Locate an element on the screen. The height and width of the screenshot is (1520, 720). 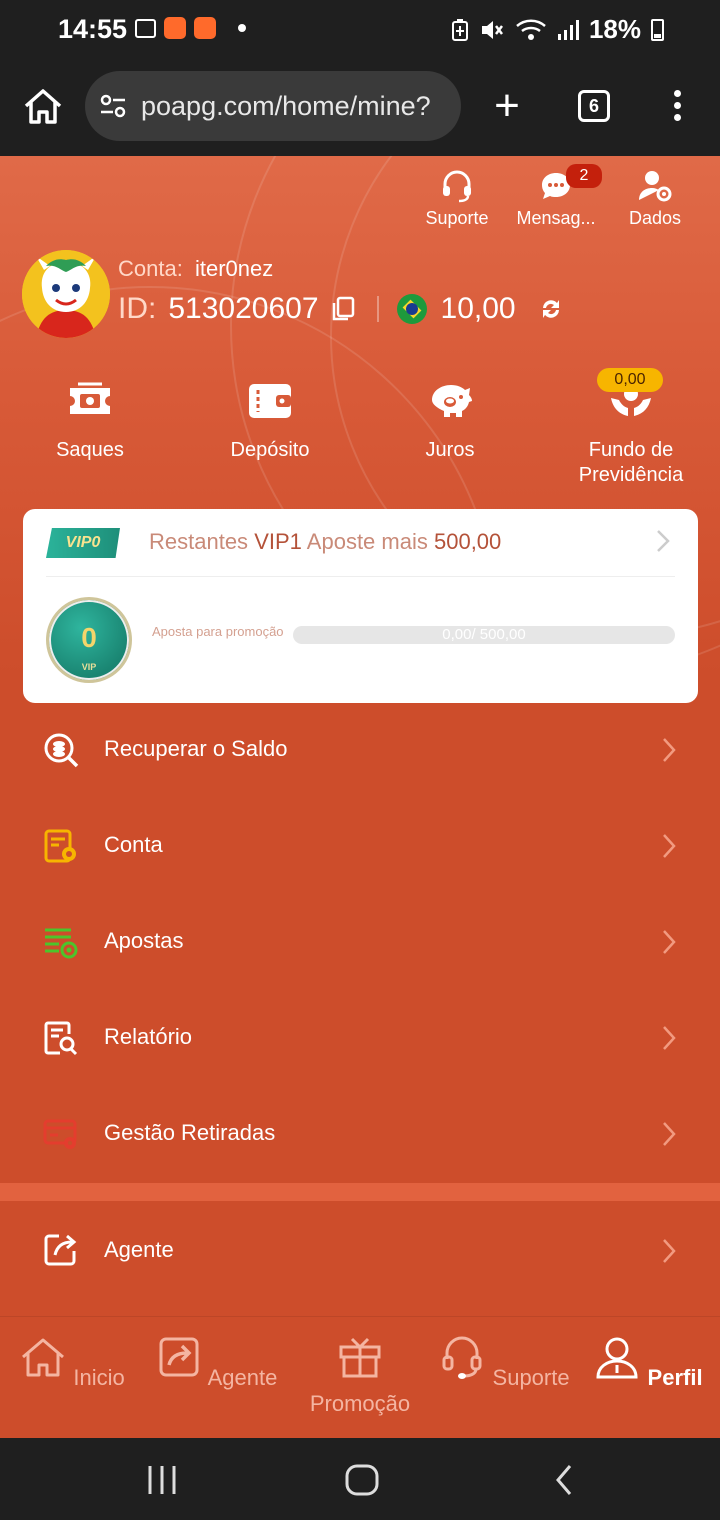
menu-label: Apostas is located at coordinates (144, 940).